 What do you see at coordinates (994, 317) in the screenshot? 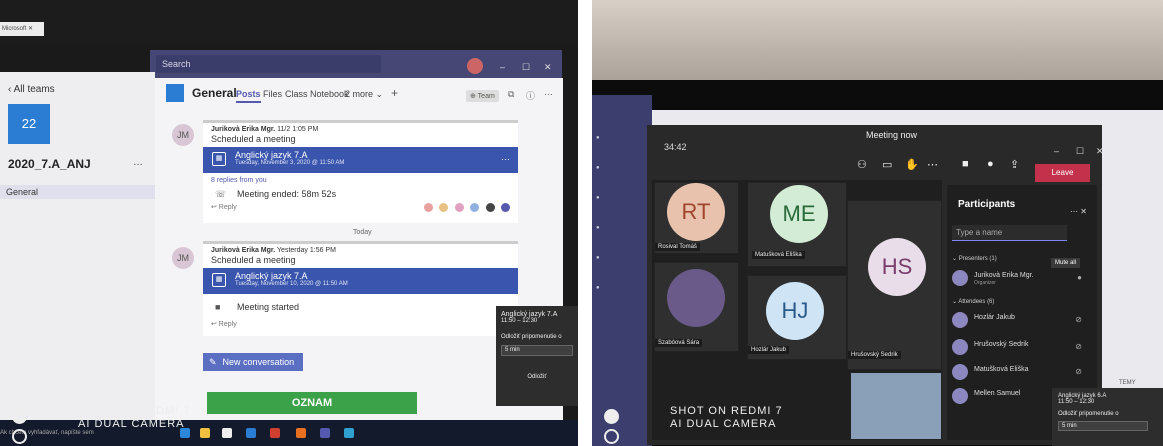
I see `participant-name: Hozlár Jakub` at bounding box center [994, 317].